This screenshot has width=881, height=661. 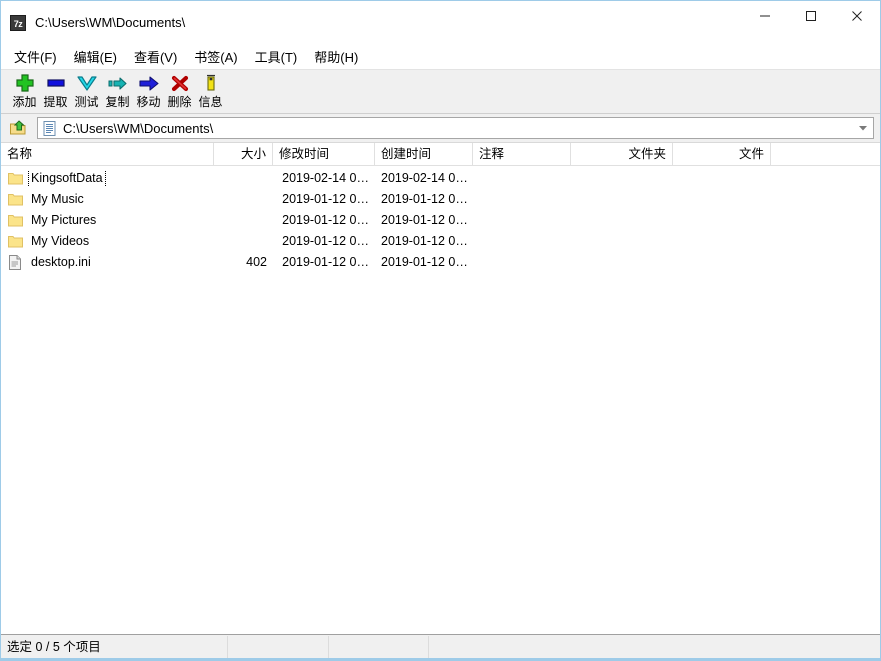 What do you see at coordinates (86, 102) in the screenshot?
I see `toolbar-test-label: 测试` at bounding box center [86, 102].